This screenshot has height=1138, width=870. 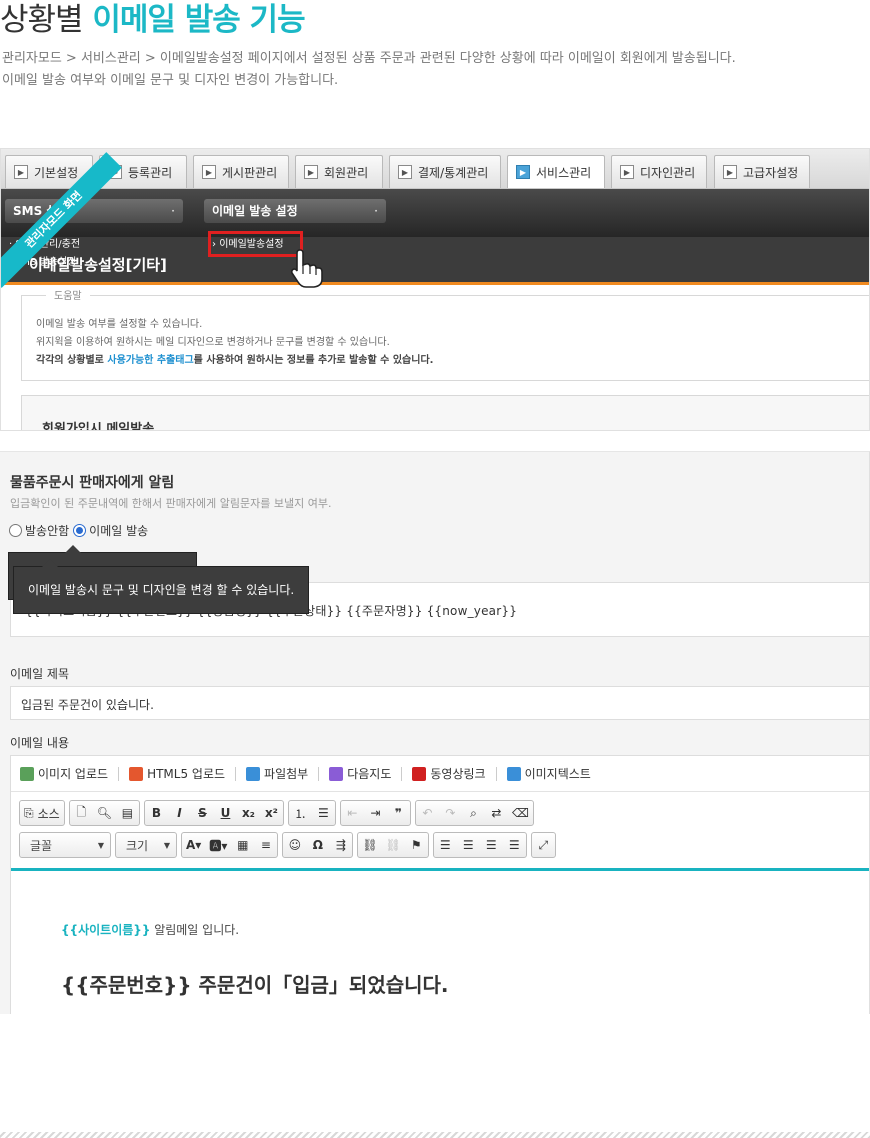 I want to click on preview-icon: 🔍︎, so click(x=104, y=813).